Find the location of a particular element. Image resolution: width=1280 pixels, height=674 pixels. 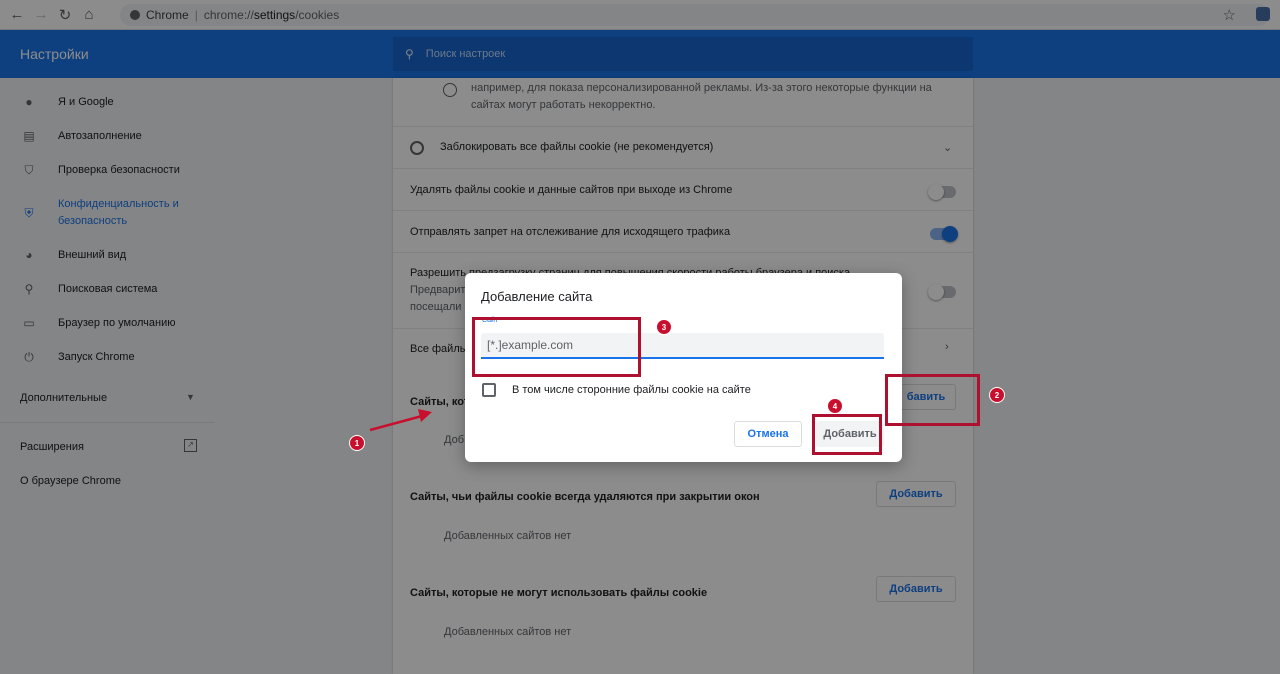

annotation-badge-4: 4 is located at coordinates (835, 406).